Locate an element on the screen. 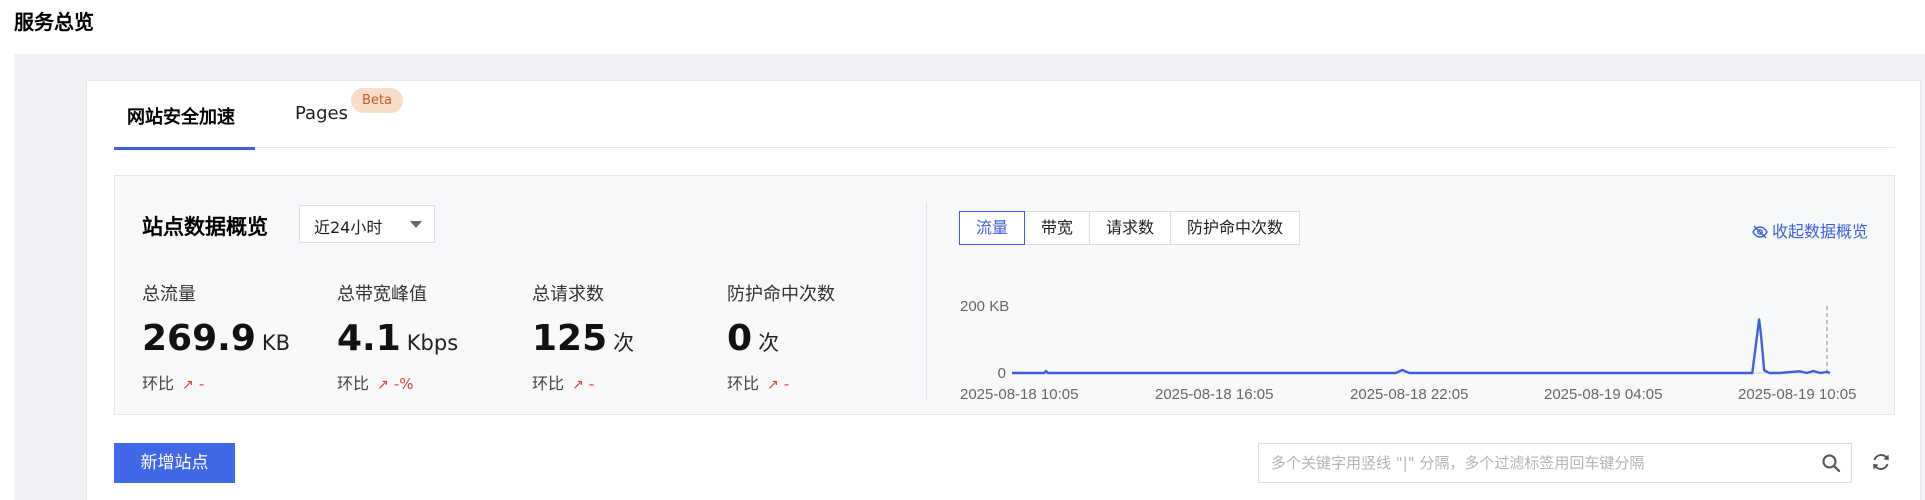 The width and height of the screenshot is (1925, 500). x-tick-label: 2025-08-19 04:05 is located at coordinates (1603, 394).